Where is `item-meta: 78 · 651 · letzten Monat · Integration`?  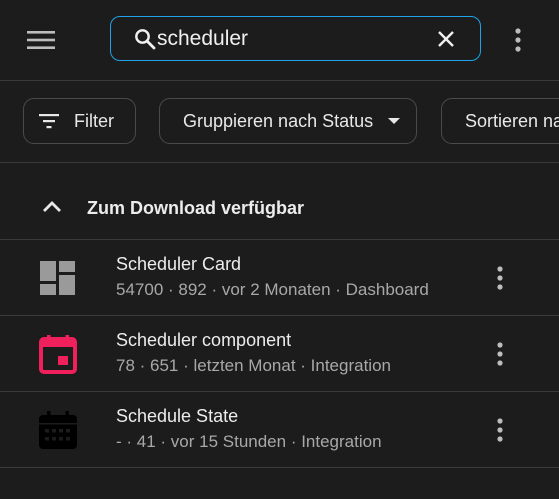
item-meta: 78 · 651 · letzten Monat · Integration is located at coordinates (253, 365).